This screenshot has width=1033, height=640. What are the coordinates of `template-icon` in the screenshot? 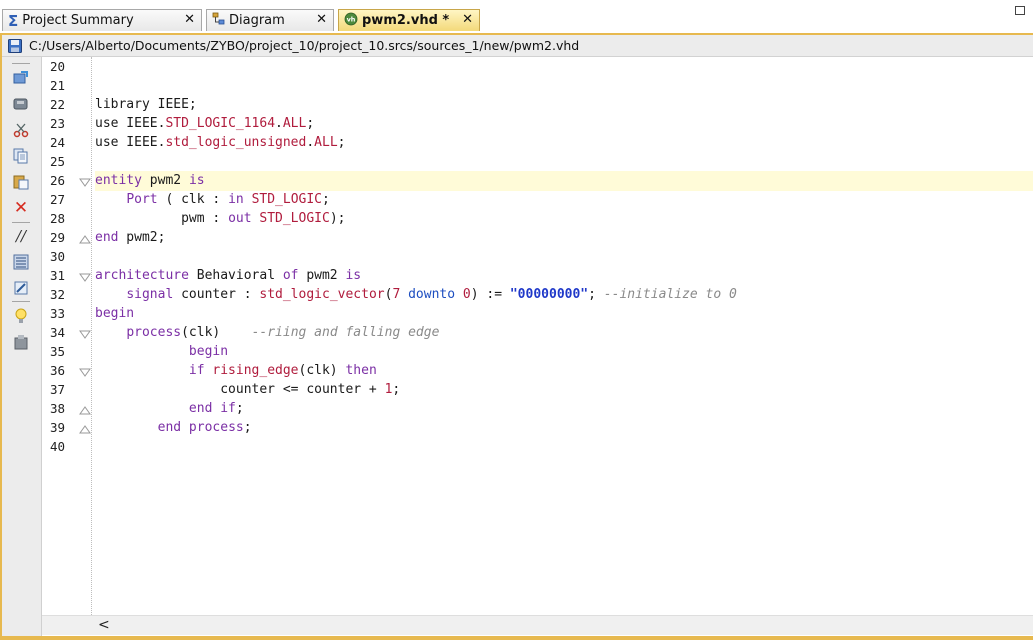 It's located at (21, 342).